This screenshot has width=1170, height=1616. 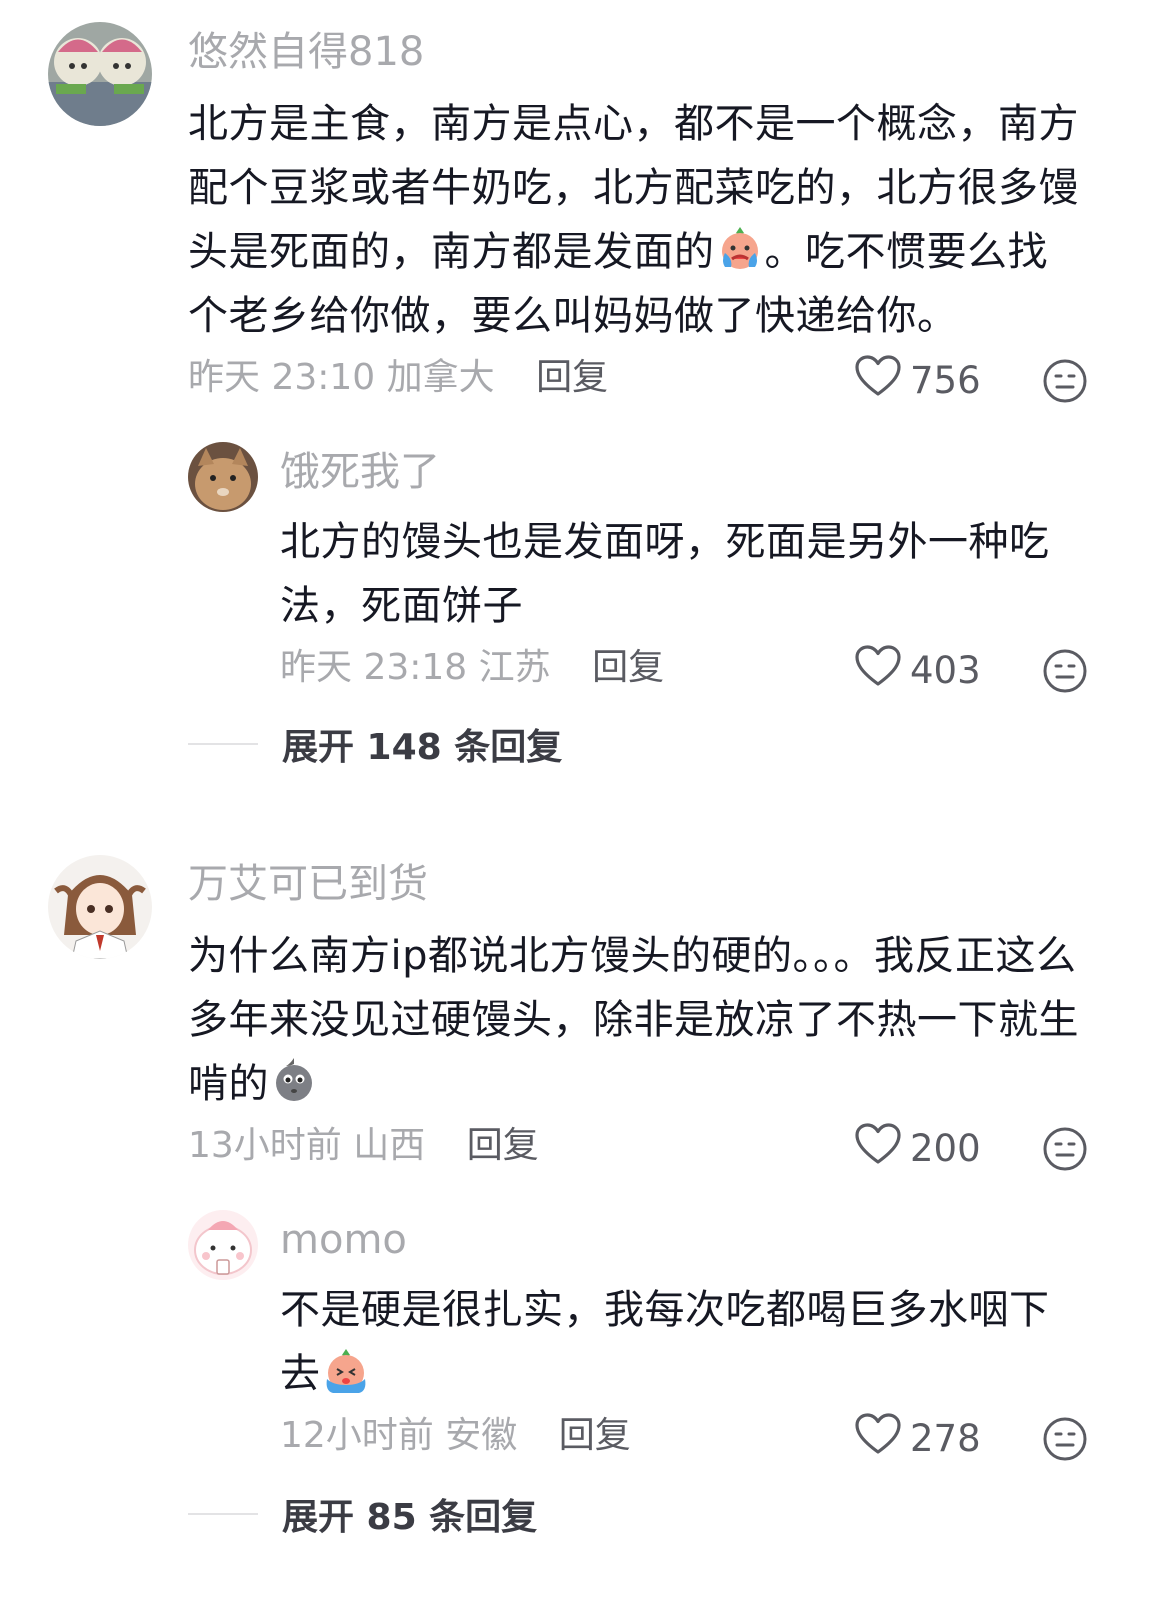 I want to click on comment-meta: 昨天 23:10 加拿大 回复, so click(x=398, y=378).